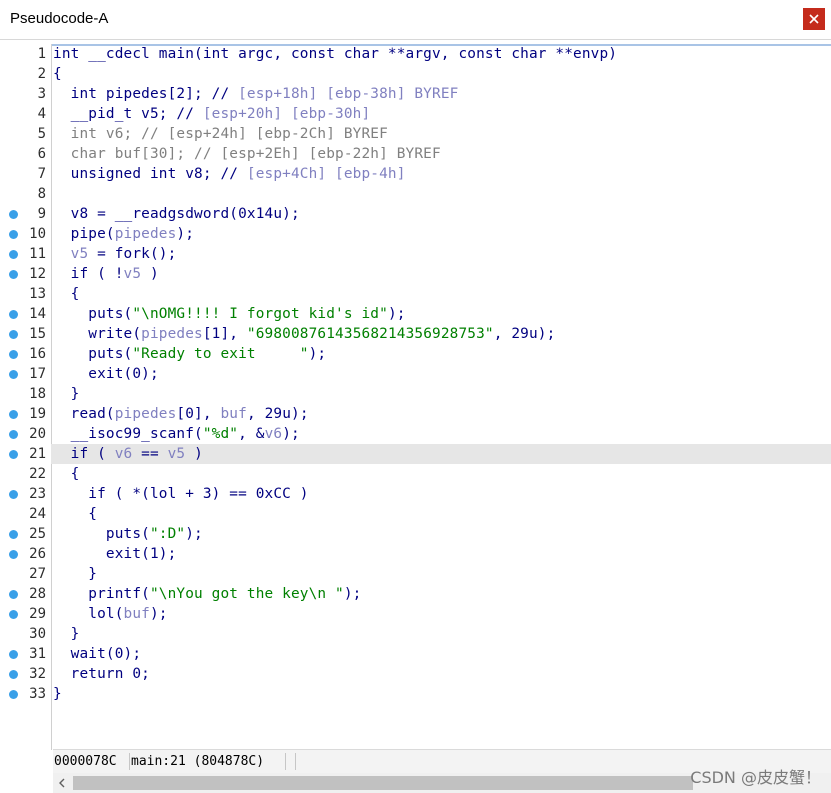 The image size is (831, 793). I want to click on code-line: 8, so click(415, 194).